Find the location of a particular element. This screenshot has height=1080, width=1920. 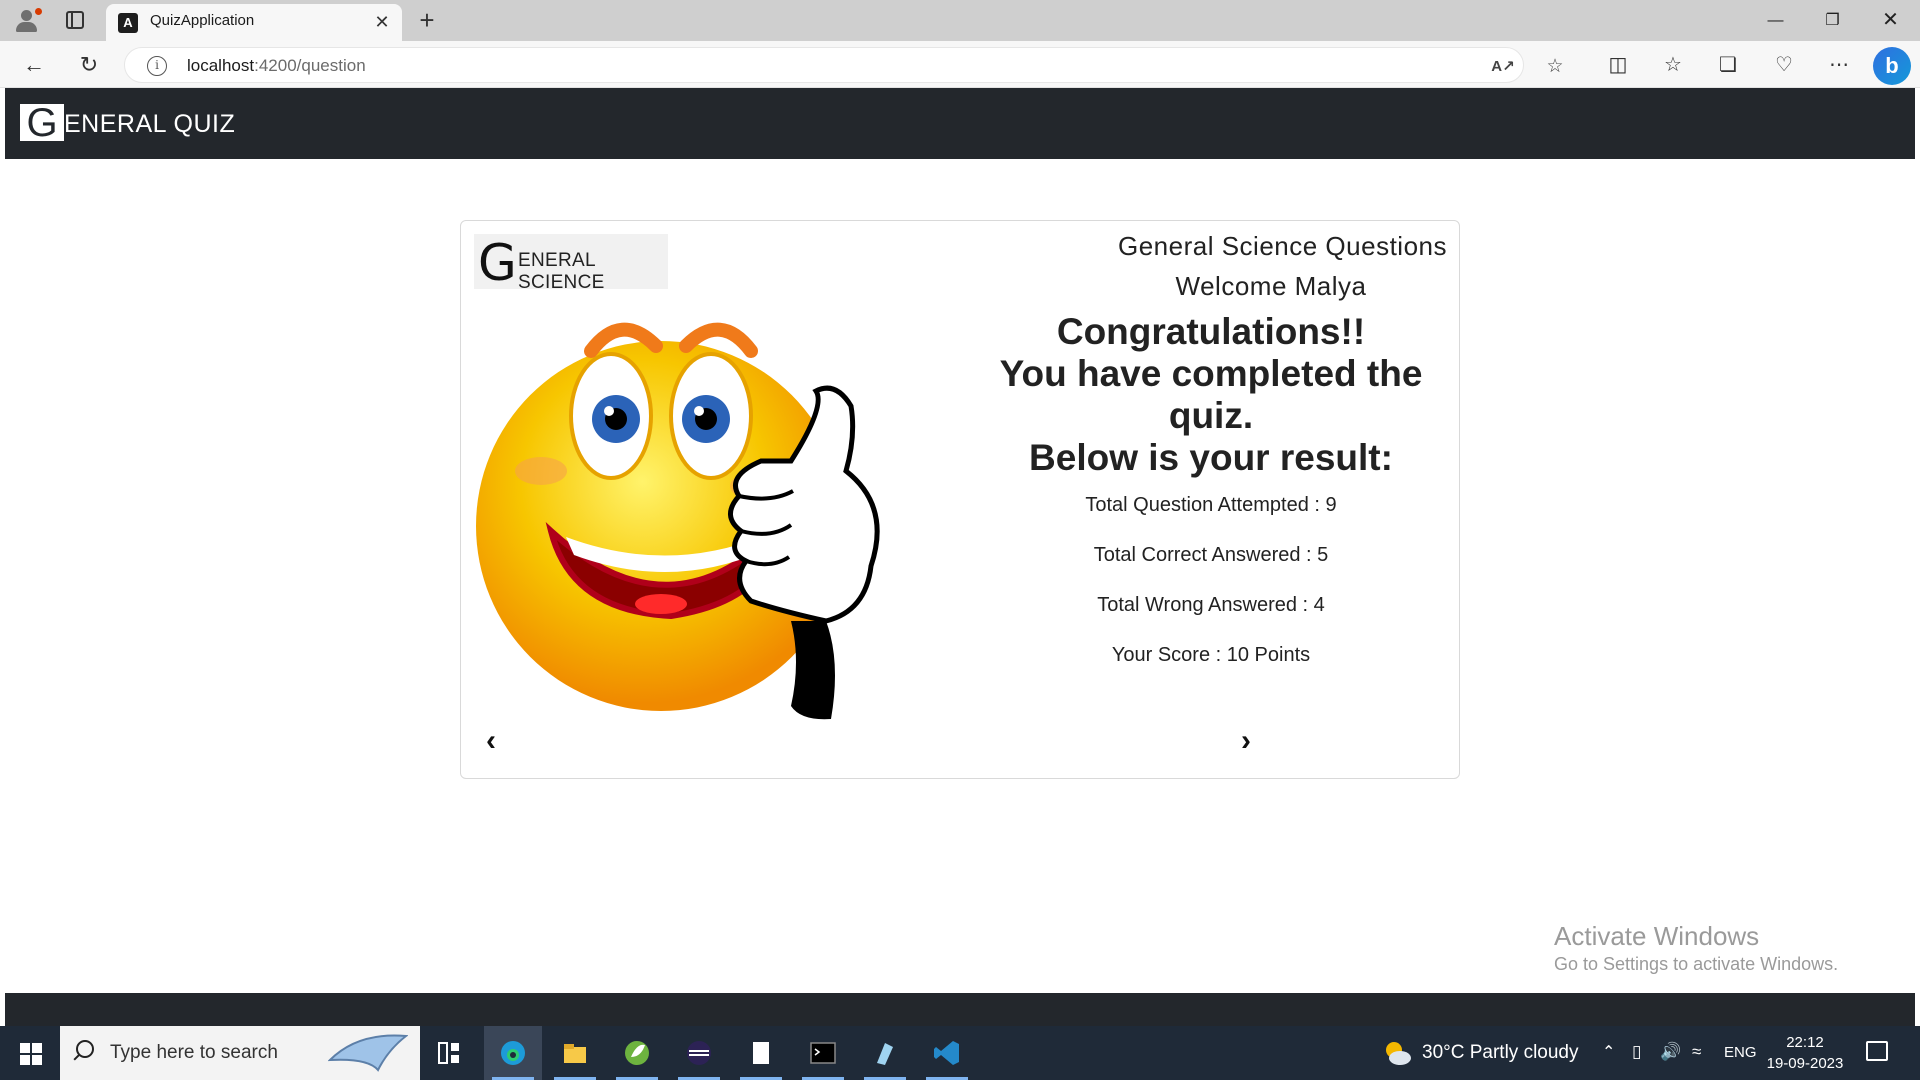

url-field: i localhost:4200/question A↗ ☆ is located at coordinates (844, 65).